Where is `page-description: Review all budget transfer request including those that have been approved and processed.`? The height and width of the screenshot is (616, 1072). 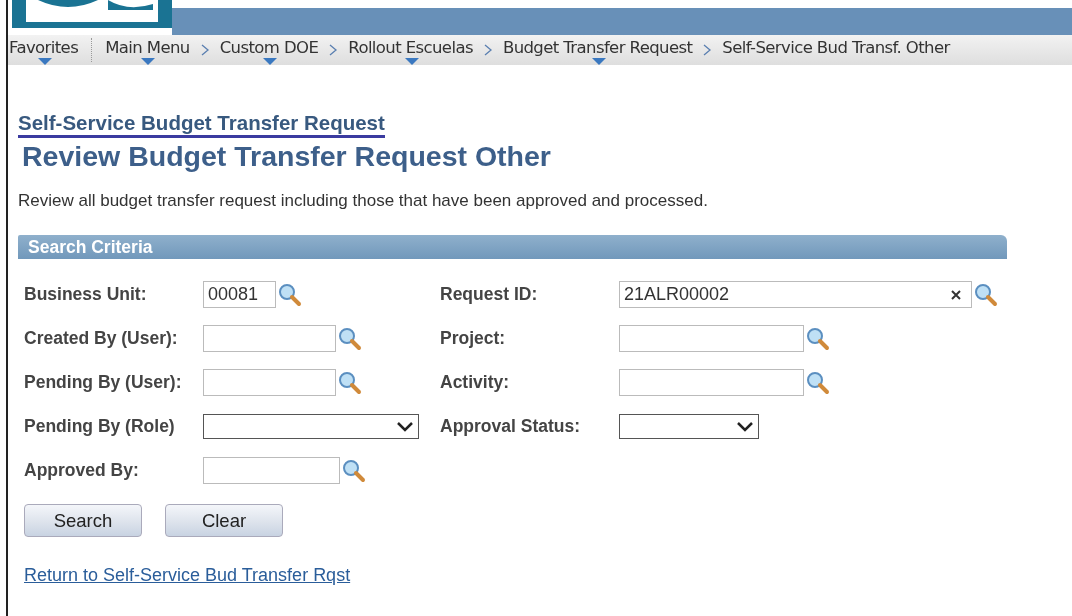
page-description: Review all budget transfer request including those that have been approved and processed. is located at coordinates (363, 201).